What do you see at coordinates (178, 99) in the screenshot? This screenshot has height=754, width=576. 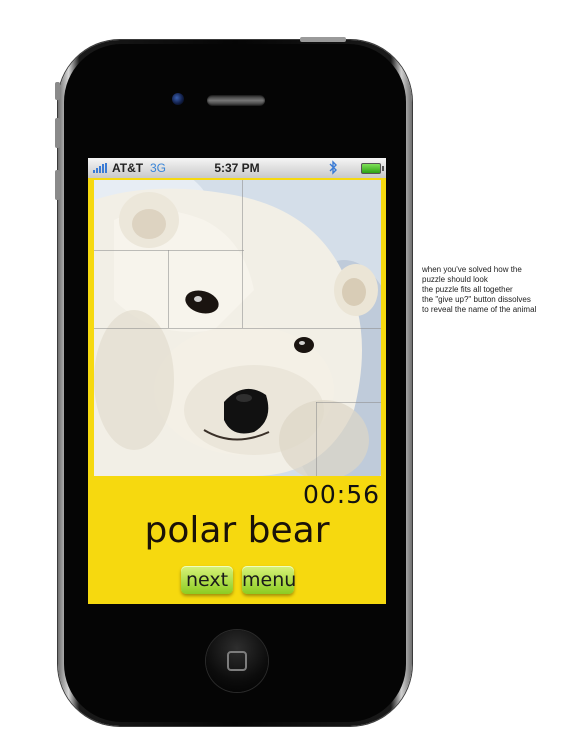 I see `front-camera` at bounding box center [178, 99].